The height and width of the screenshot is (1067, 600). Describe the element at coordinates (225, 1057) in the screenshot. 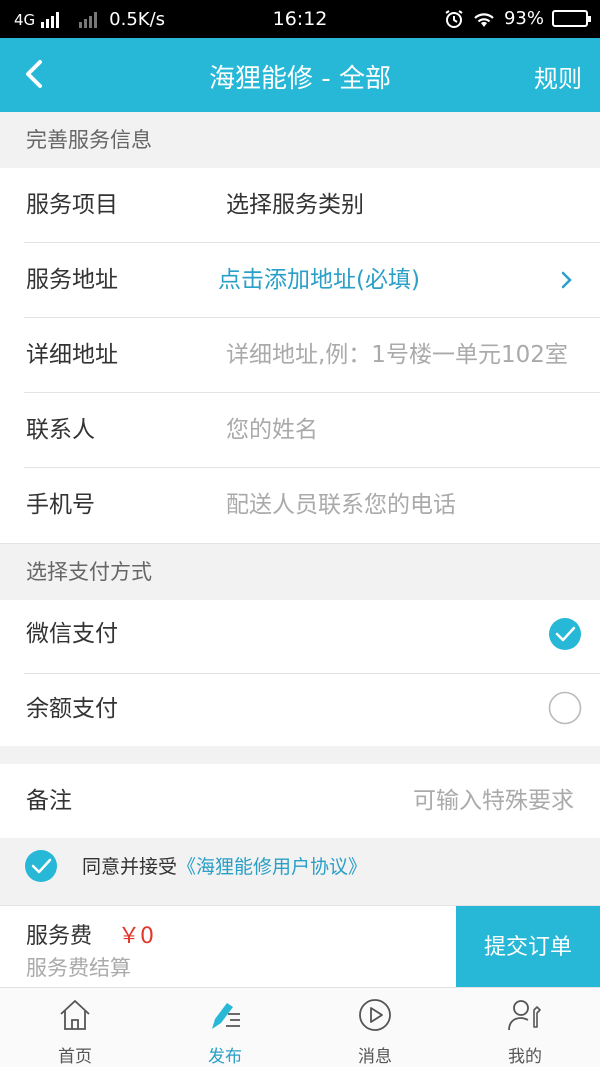

I see `tab-label: 发布` at that location.